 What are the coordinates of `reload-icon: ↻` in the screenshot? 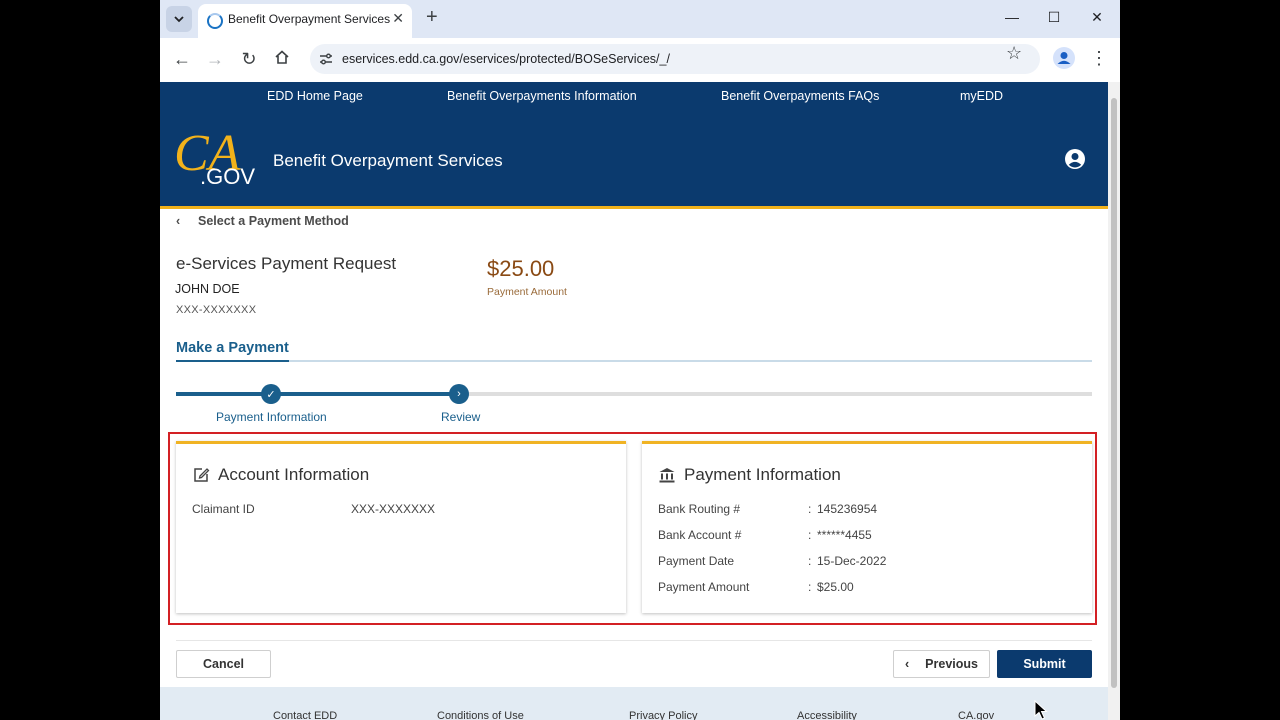 It's located at (249, 59).